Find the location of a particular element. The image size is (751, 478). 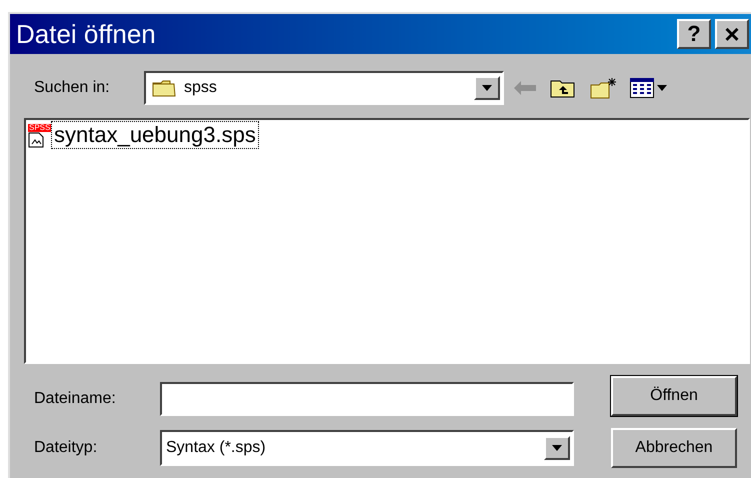

look-in-dropdown: spss is located at coordinates (324, 88).